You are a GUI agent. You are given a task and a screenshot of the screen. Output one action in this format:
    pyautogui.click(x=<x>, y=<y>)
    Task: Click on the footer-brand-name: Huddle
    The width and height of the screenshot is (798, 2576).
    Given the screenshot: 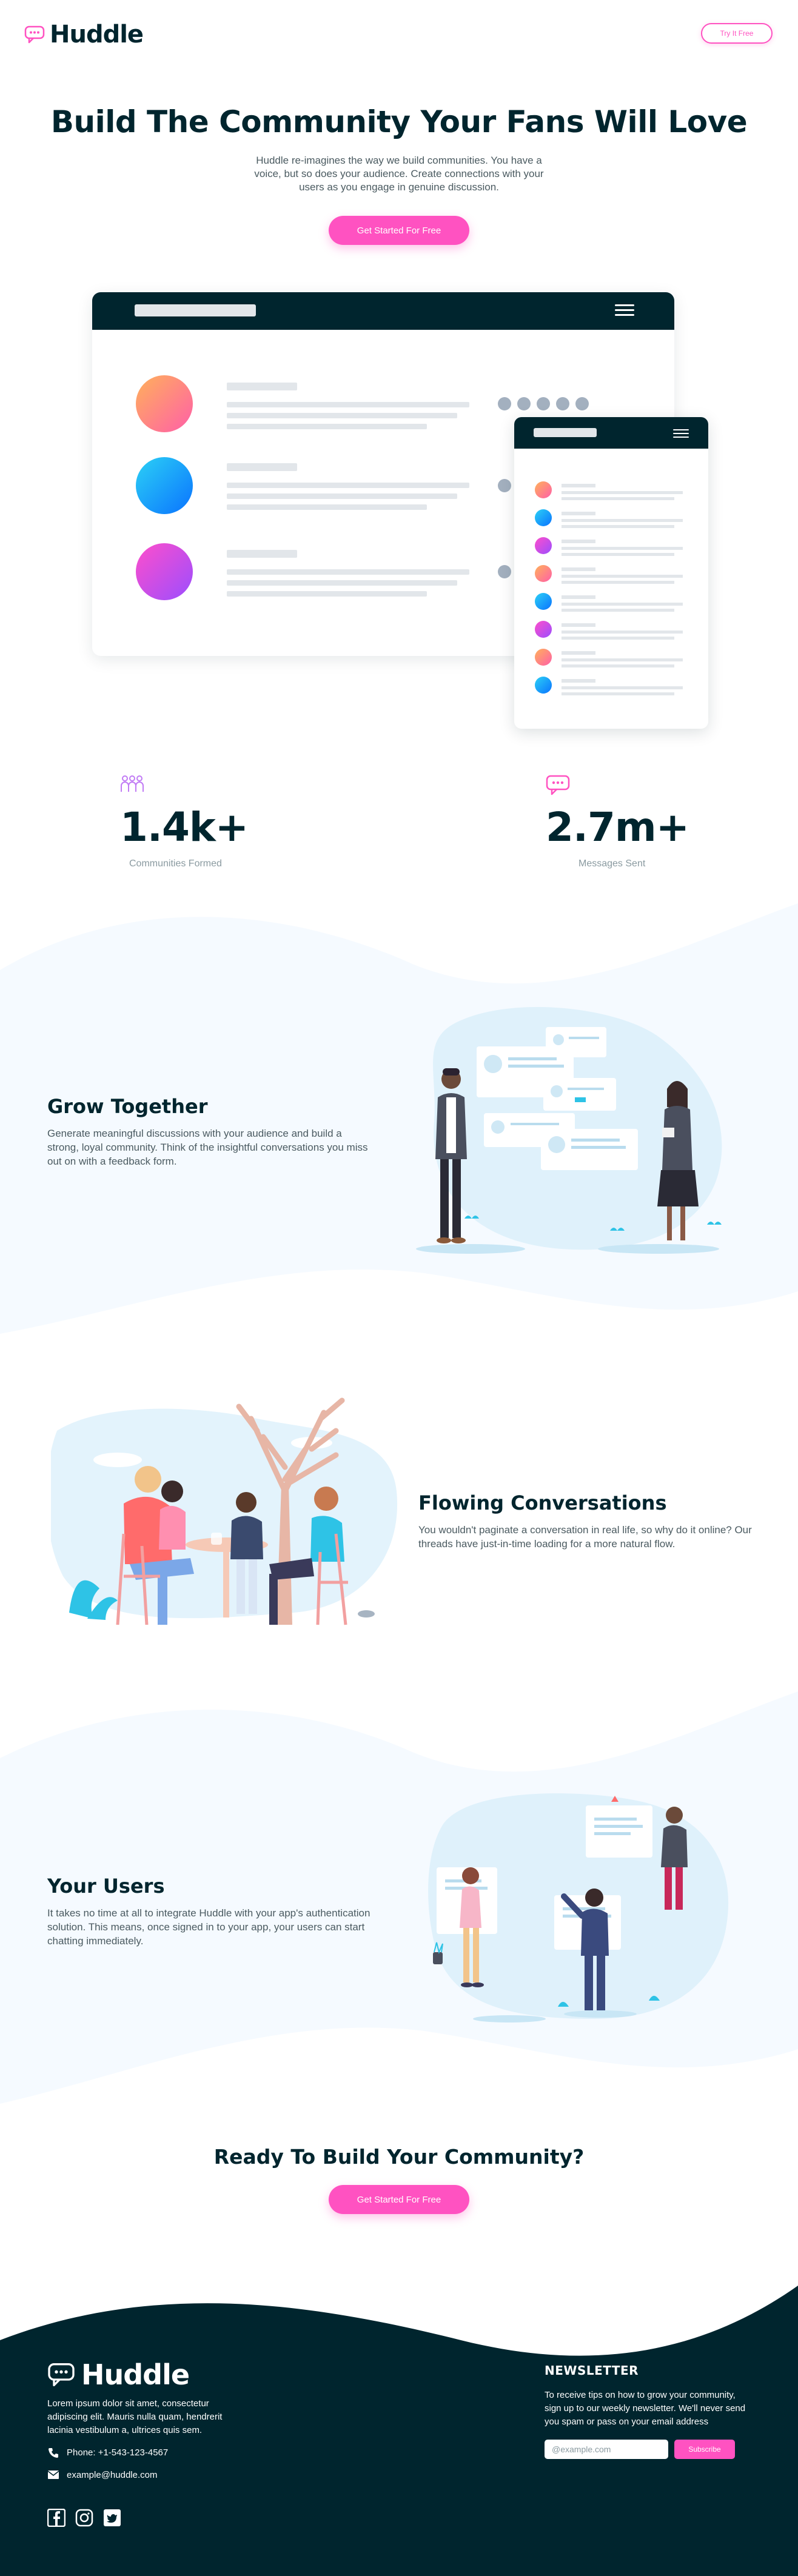 What is the action you would take?
    pyautogui.click(x=136, y=2374)
    